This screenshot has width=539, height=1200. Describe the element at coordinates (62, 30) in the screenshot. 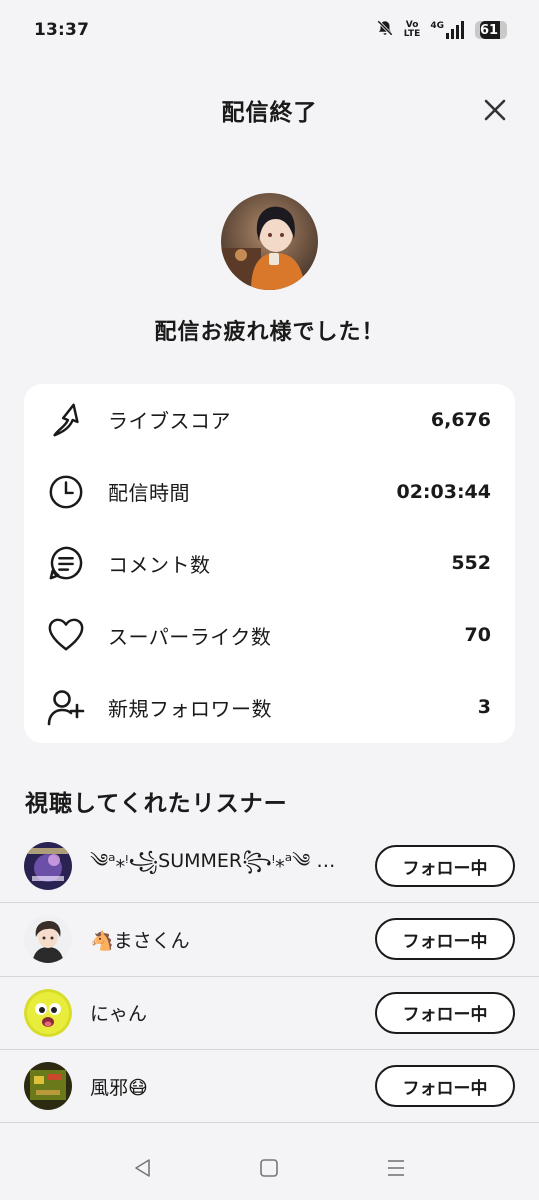

I see `status-time: 13:37` at that location.